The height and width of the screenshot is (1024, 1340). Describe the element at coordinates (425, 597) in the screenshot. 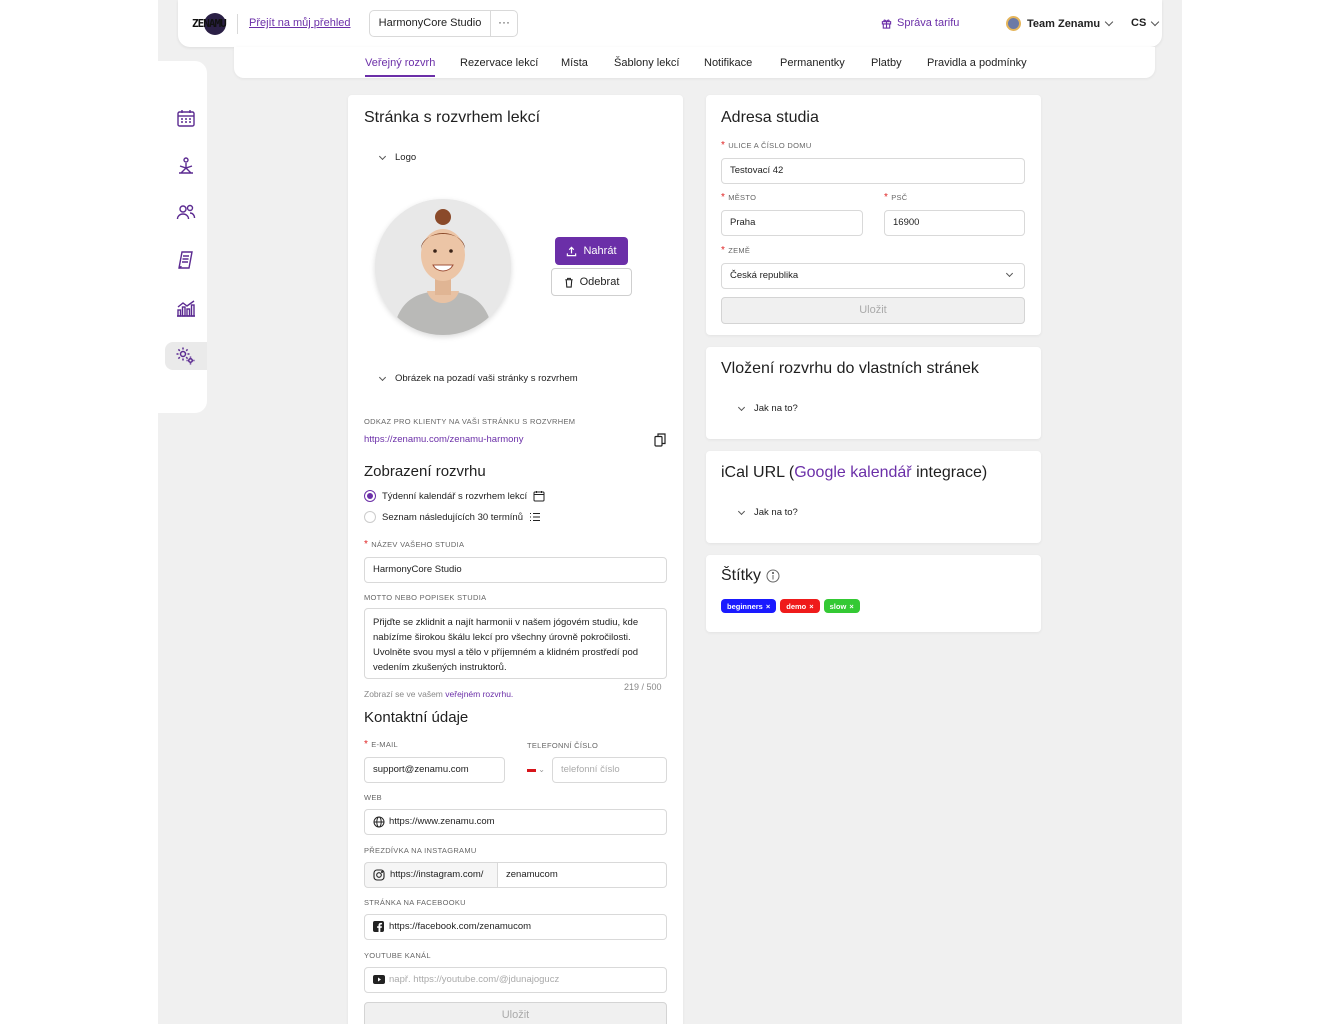

I see `motto-label: Motto nebo popisek studia` at that location.